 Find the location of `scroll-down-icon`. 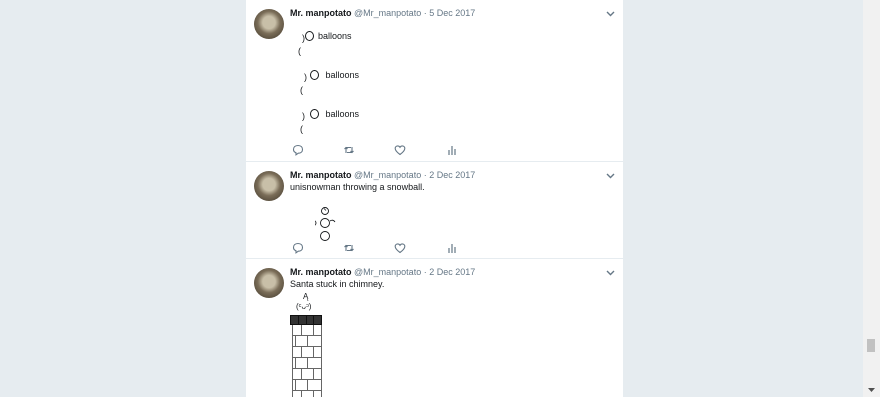

scroll-down-icon is located at coordinates (871, 390).